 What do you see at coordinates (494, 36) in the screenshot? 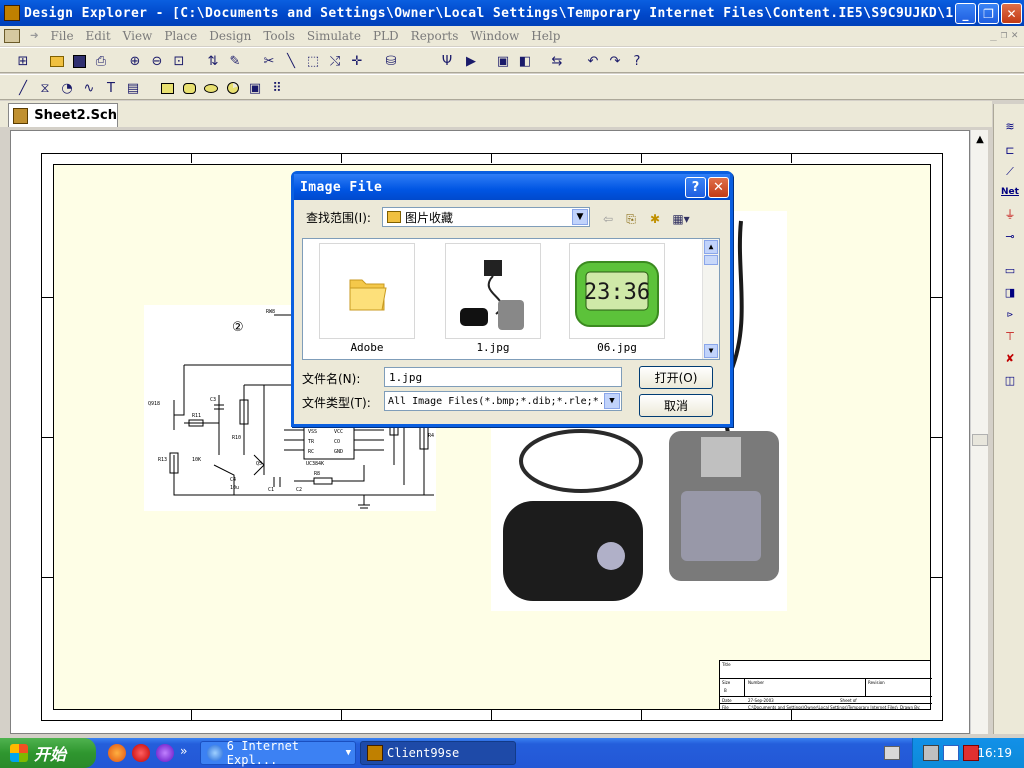
I see `menu-window: Window` at bounding box center [494, 36].